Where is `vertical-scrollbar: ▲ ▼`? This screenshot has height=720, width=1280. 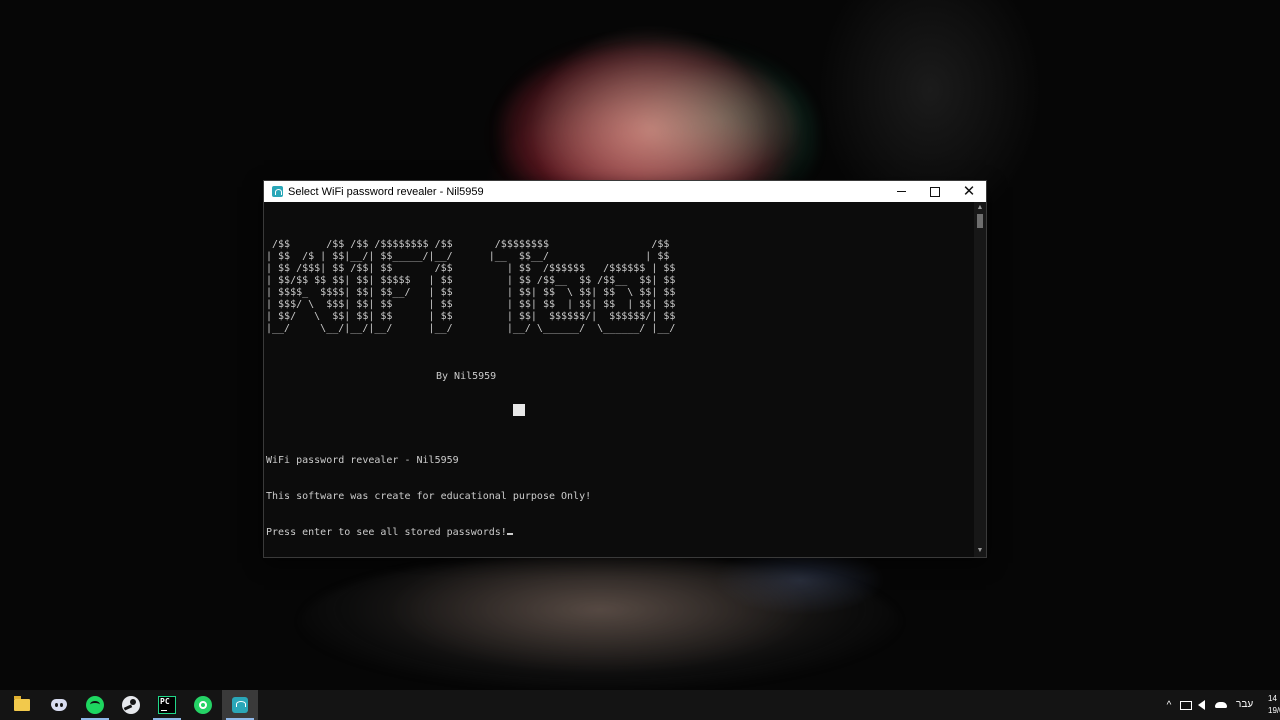 vertical-scrollbar: ▲ ▼ is located at coordinates (980, 379).